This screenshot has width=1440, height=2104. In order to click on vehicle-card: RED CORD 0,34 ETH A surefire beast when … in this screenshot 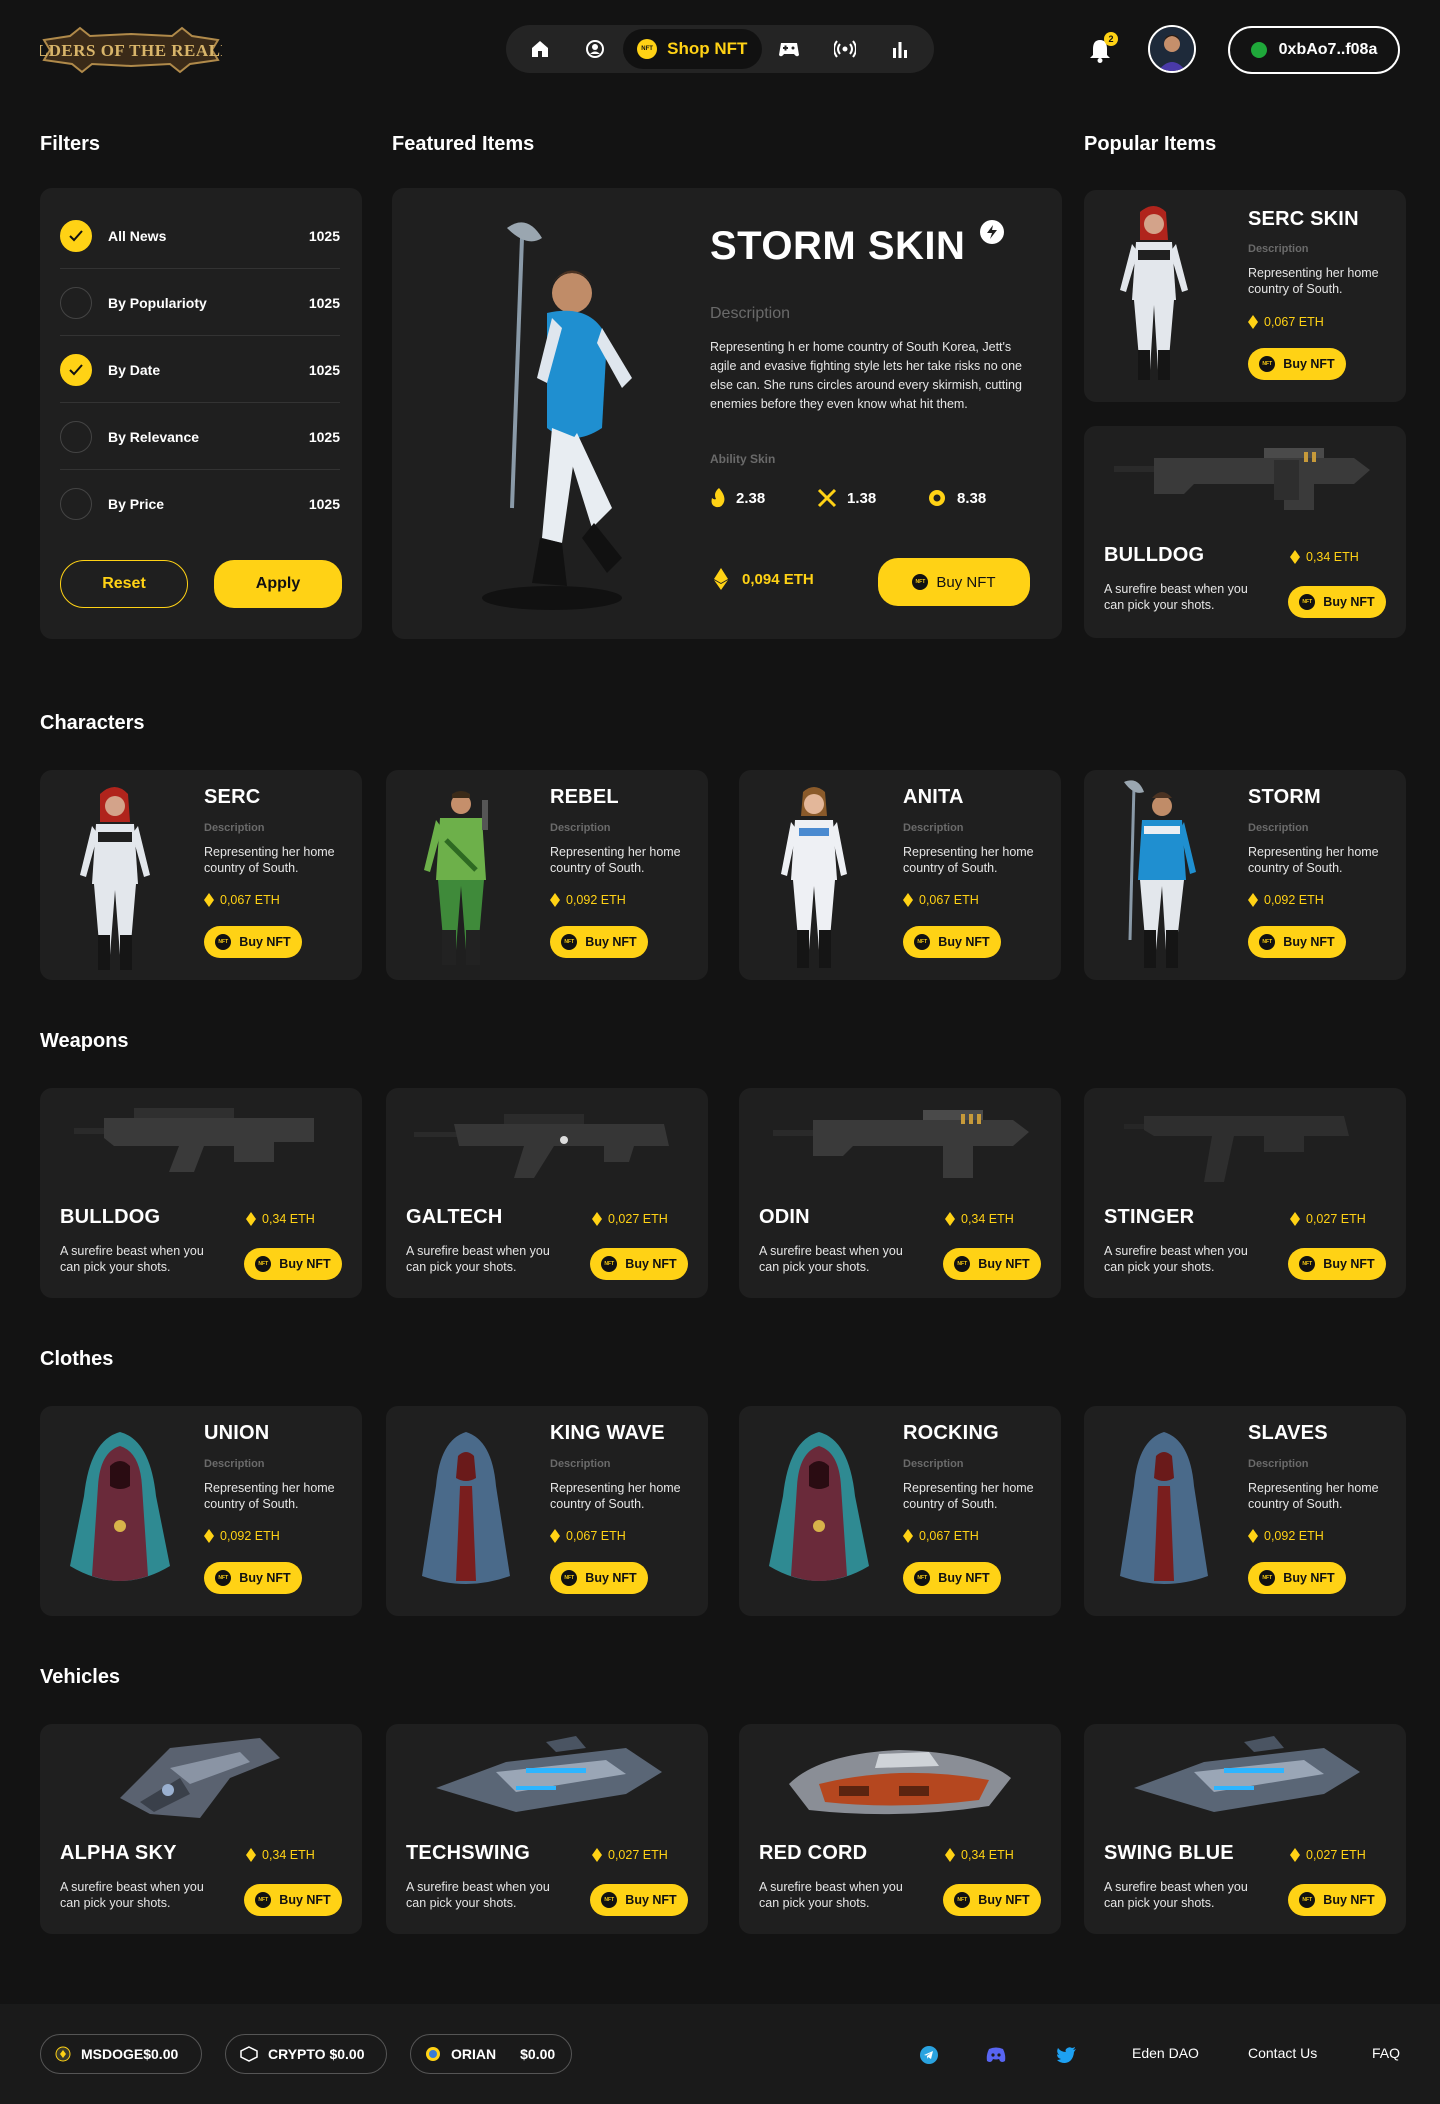, I will do `click(900, 1829)`.